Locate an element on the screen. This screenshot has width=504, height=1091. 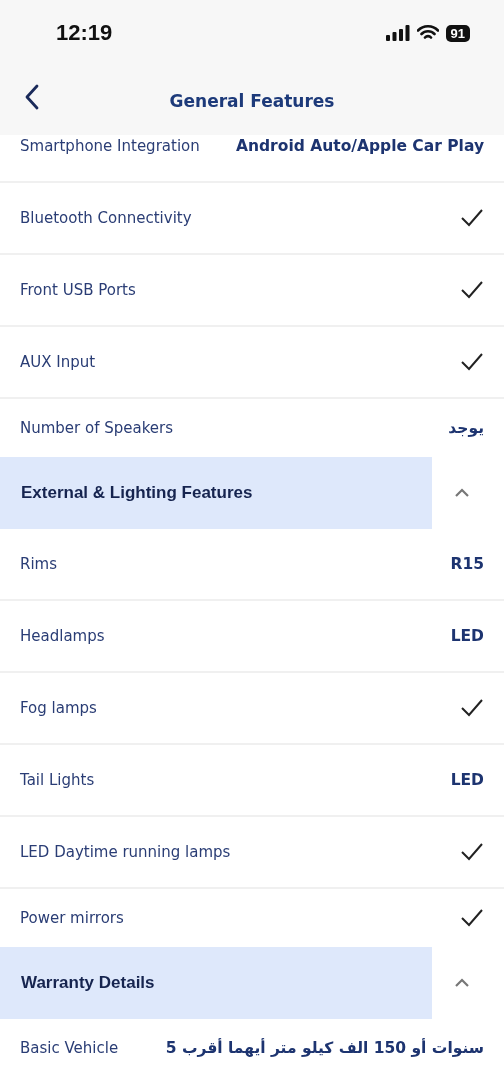
feature-label: Fog lamps is located at coordinates (58, 708).